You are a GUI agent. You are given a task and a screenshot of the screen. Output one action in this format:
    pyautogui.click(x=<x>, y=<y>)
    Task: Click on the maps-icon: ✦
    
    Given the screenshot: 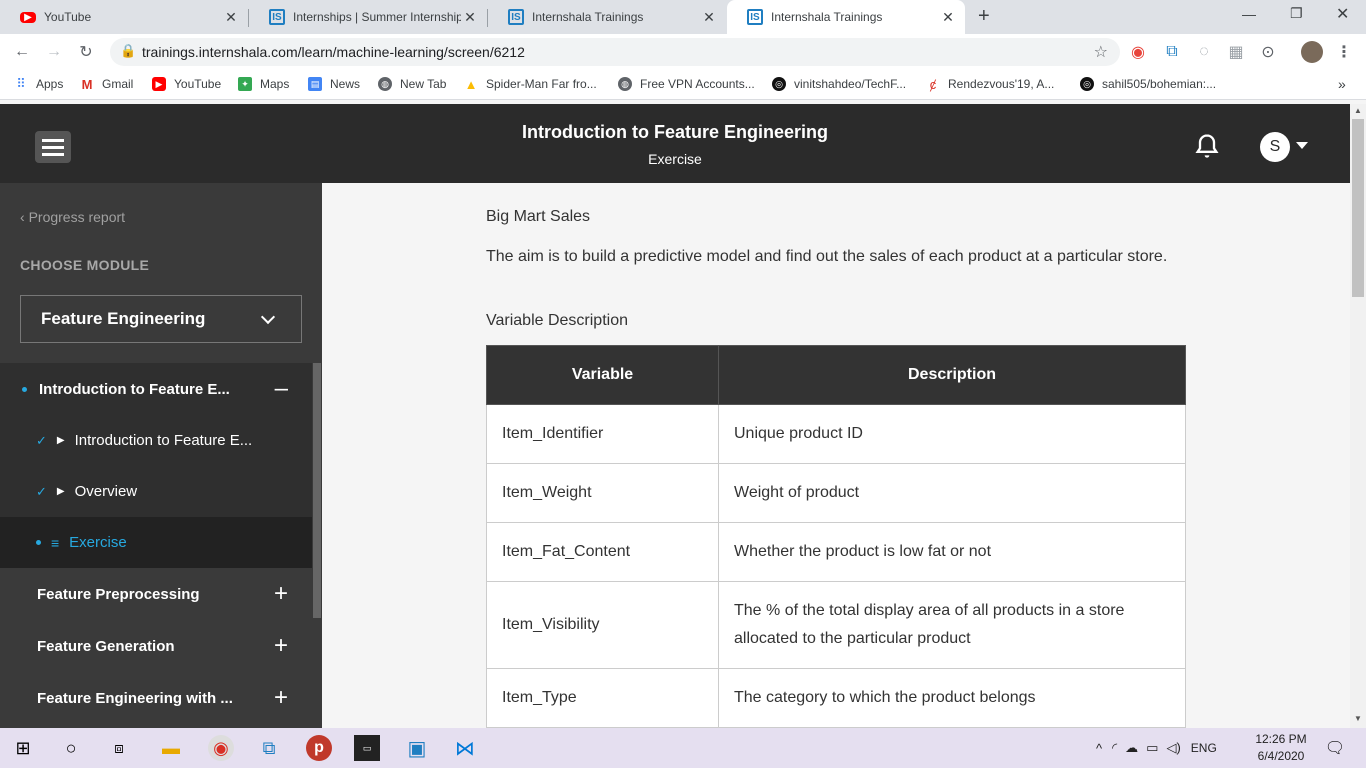 What is the action you would take?
    pyautogui.click(x=245, y=84)
    